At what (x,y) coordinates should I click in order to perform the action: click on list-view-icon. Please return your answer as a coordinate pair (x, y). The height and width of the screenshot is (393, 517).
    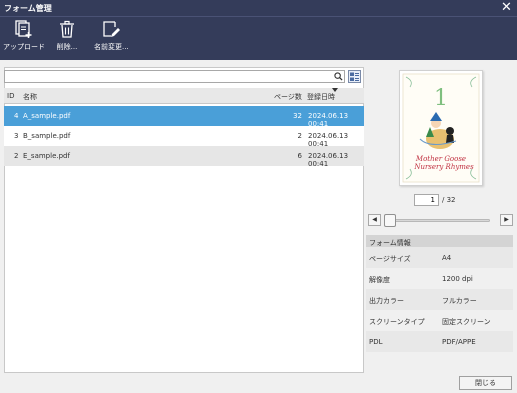
    Looking at the image, I should click on (354, 76).